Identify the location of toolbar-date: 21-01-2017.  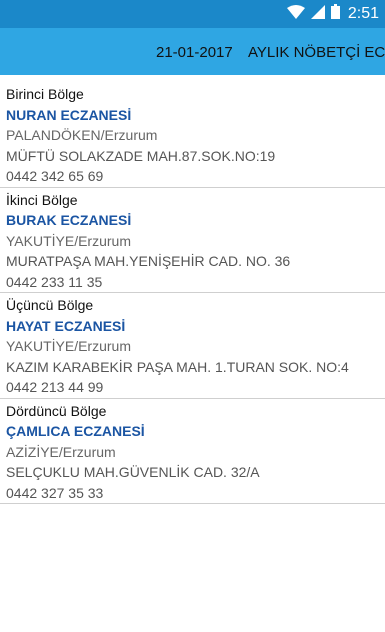
(194, 52).